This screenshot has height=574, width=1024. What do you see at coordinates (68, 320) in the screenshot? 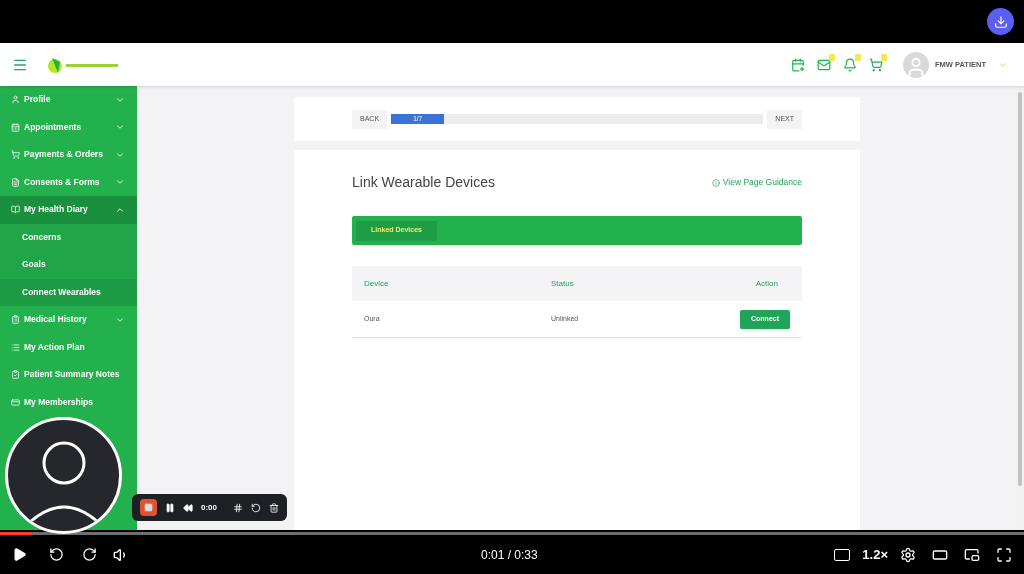
I see `sidebar-item: Medical History` at bounding box center [68, 320].